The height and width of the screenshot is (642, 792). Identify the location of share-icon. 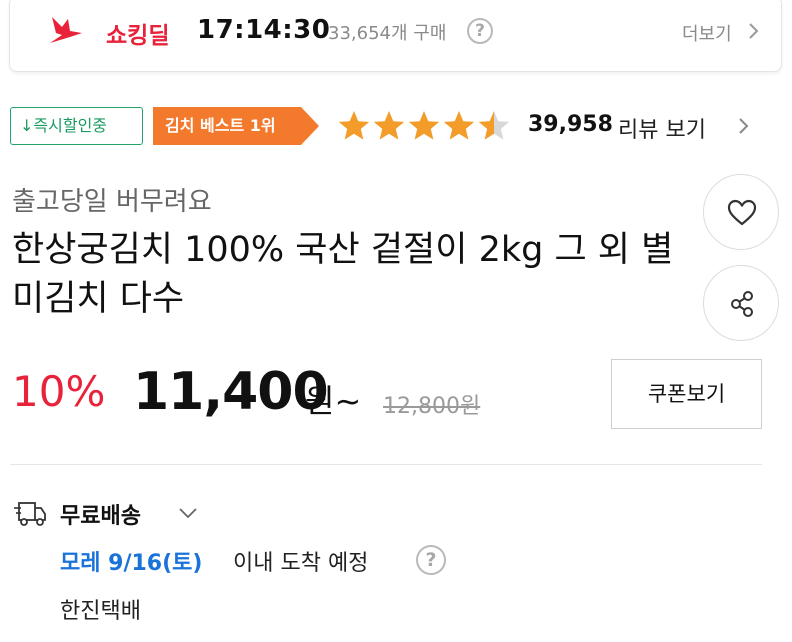
(742, 304).